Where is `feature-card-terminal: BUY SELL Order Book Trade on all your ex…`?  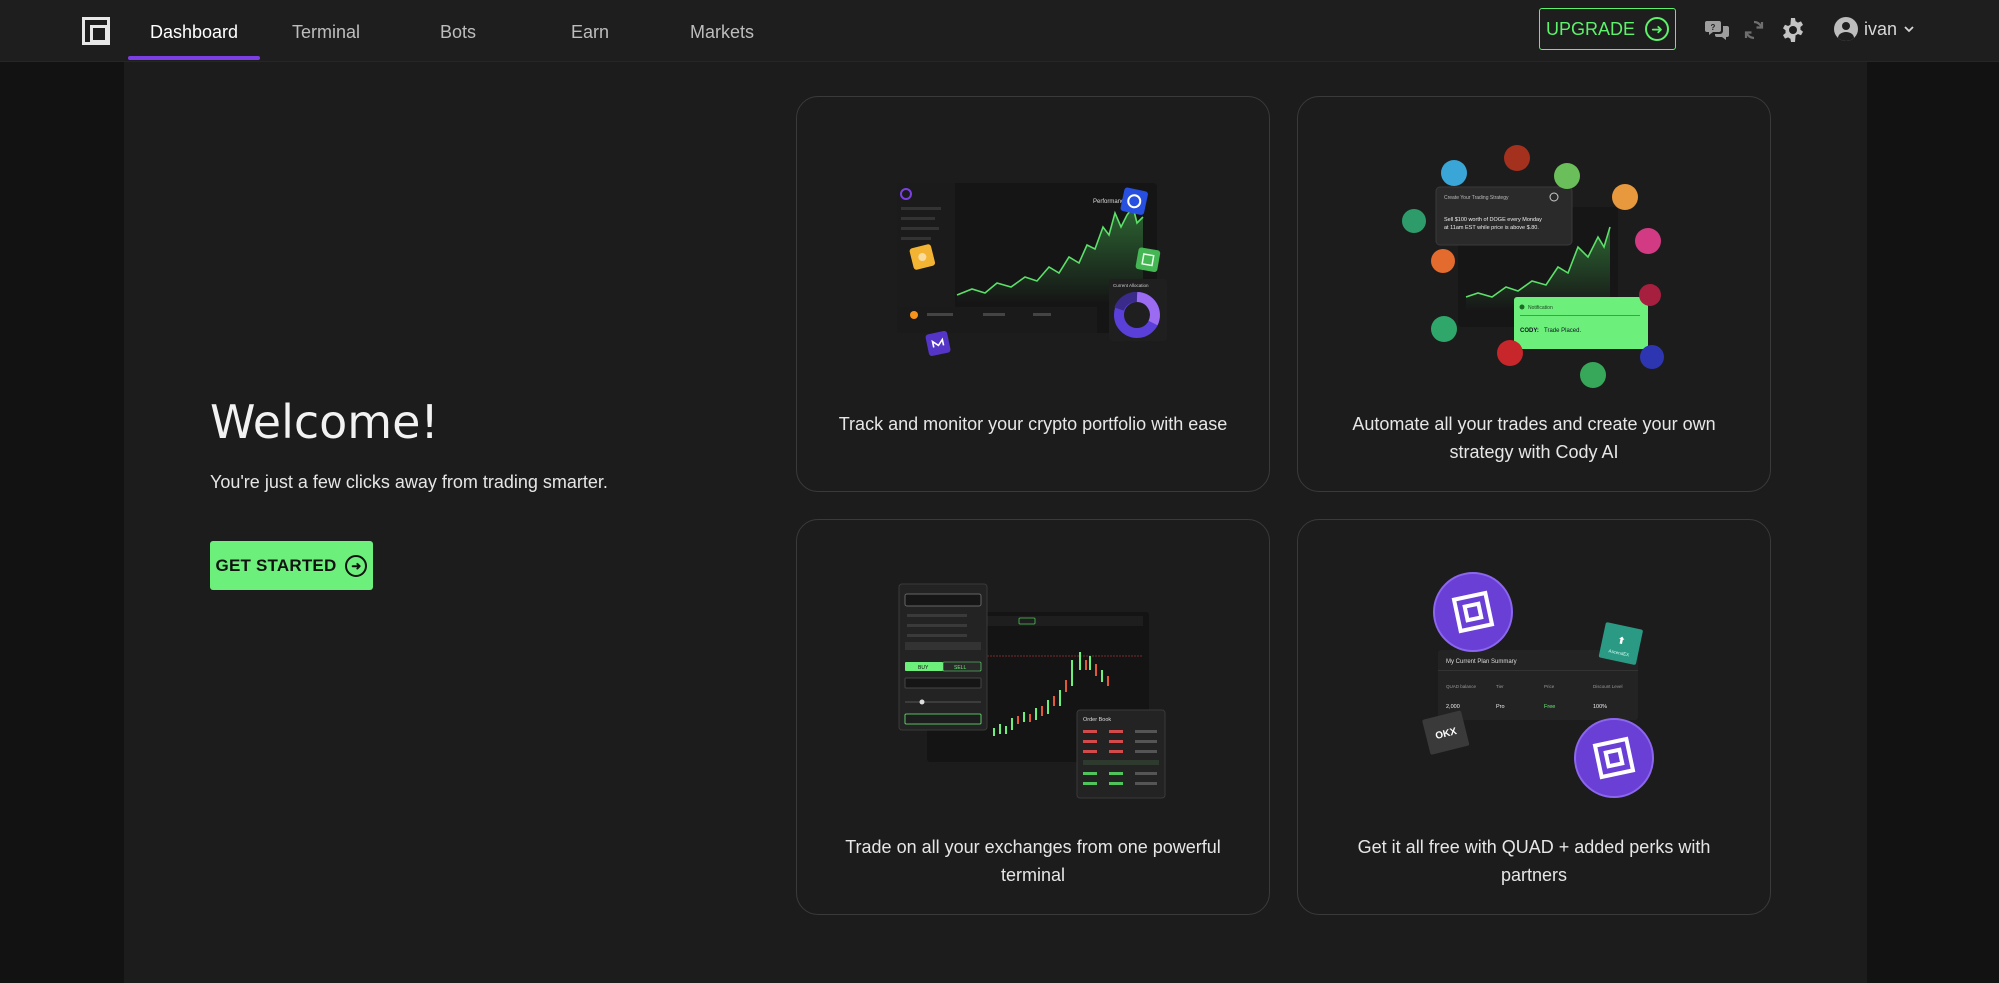 feature-card-terminal: BUY SELL Order Book Trade on all your ex… is located at coordinates (1033, 717).